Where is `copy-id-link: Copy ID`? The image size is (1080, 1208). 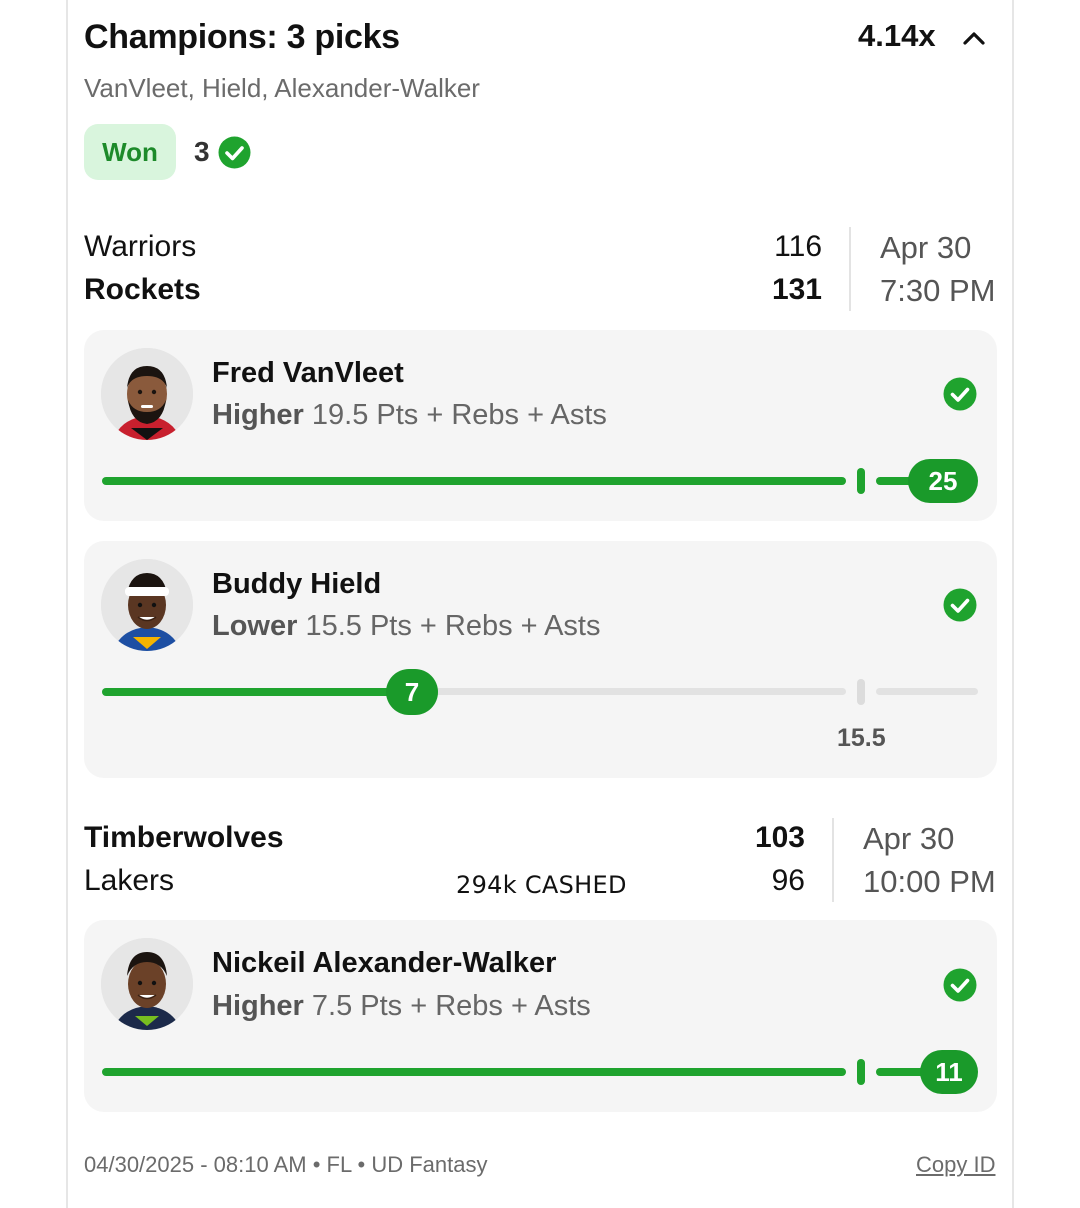 copy-id-link: Copy ID is located at coordinates (955, 1165).